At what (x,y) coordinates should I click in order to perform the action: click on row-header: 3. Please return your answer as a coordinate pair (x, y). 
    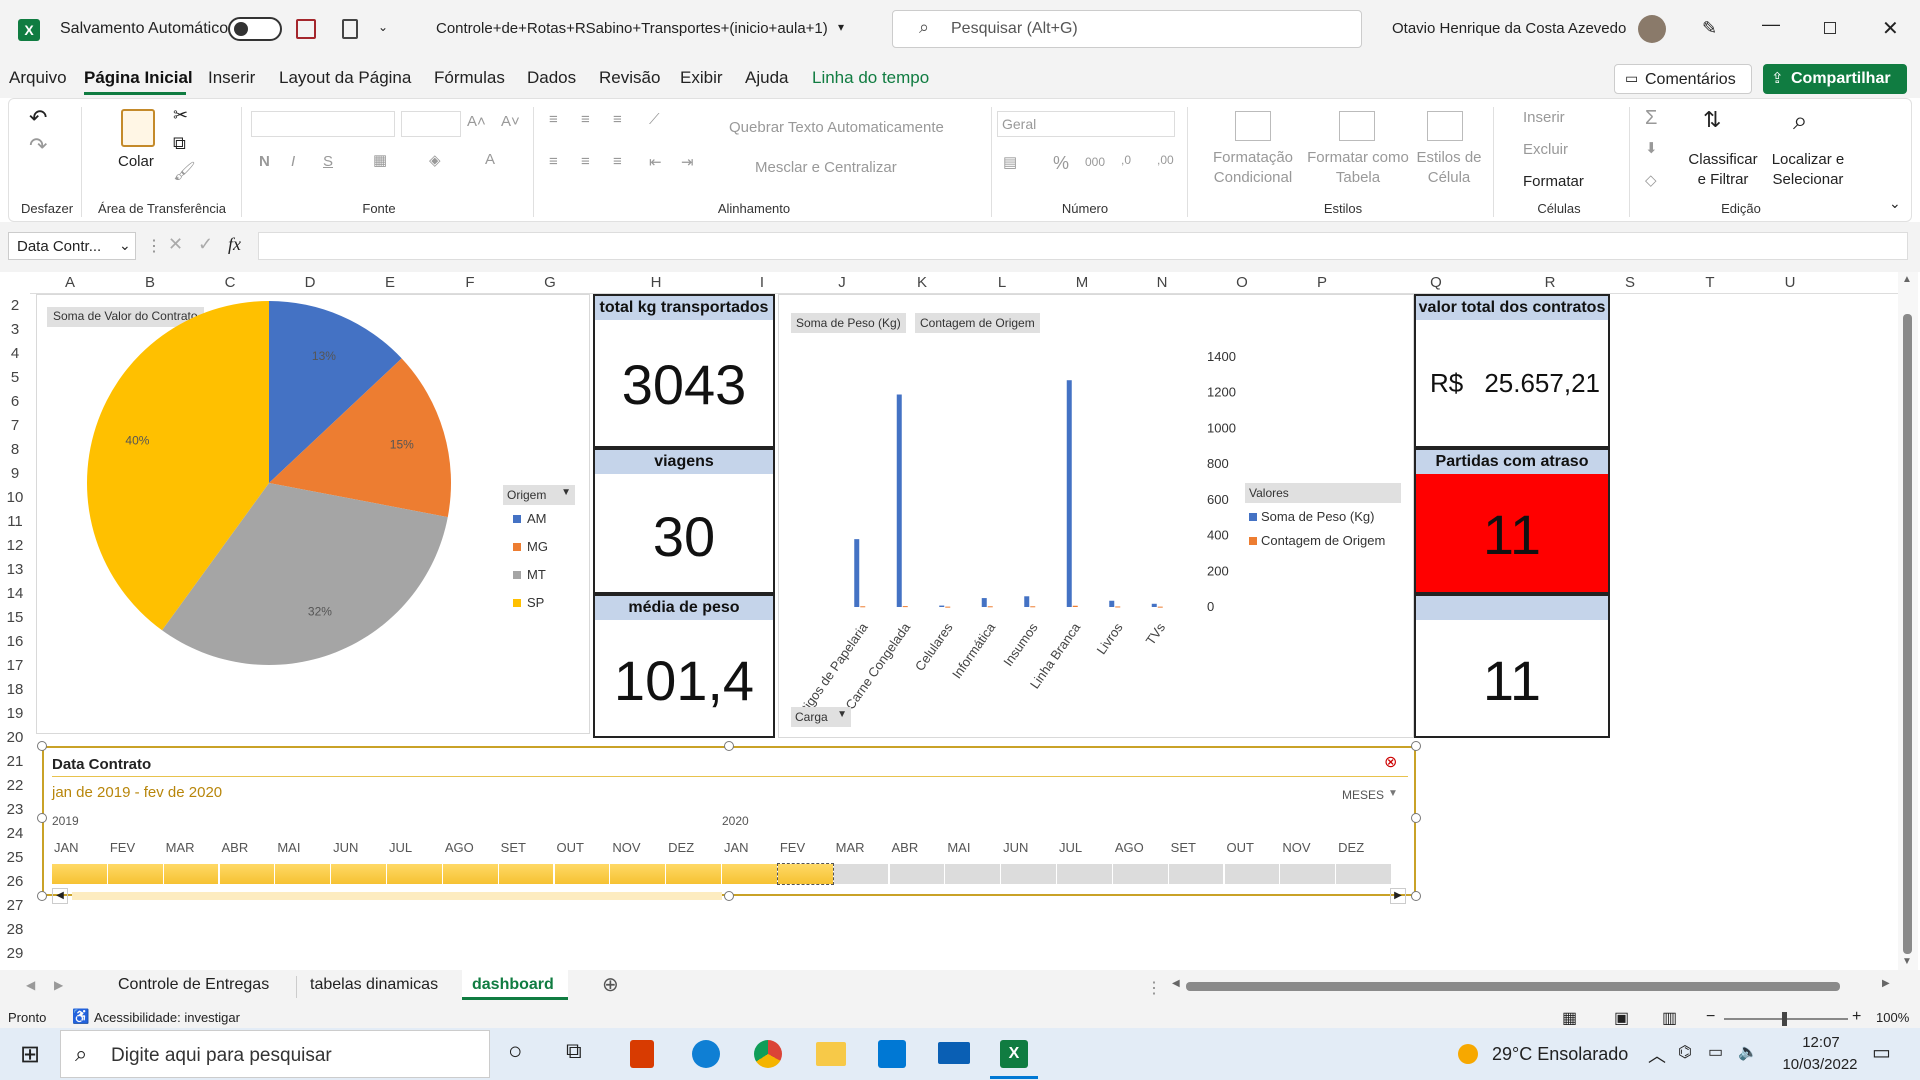
    Looking at the image, I should click on (15, 330).